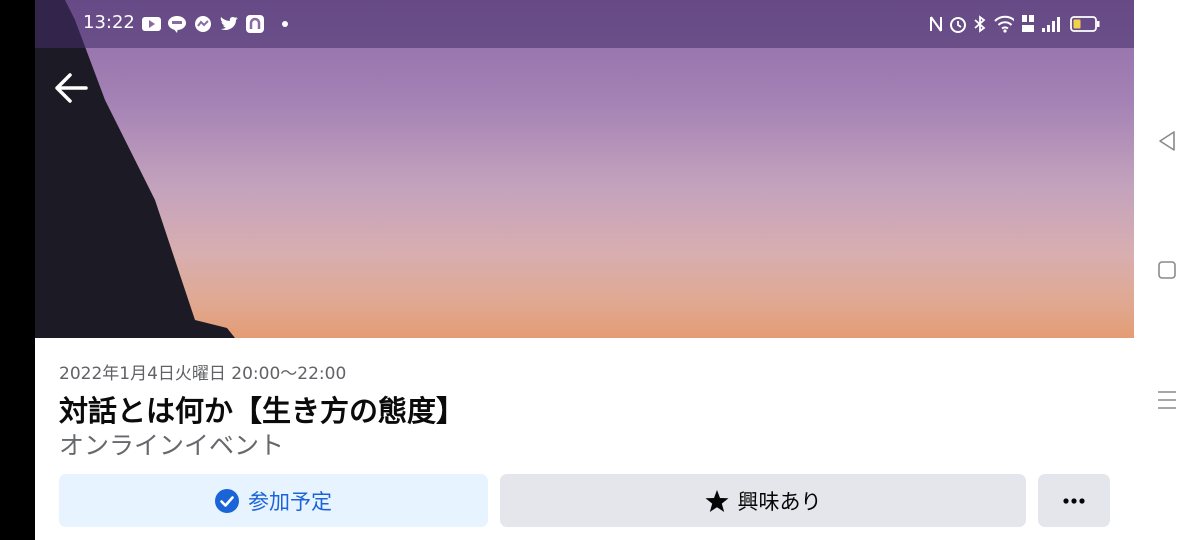 Image resolution: width=1200 pixels, height=540 pixels. I want to click on going-label: 参加予定, so click(290, 501).